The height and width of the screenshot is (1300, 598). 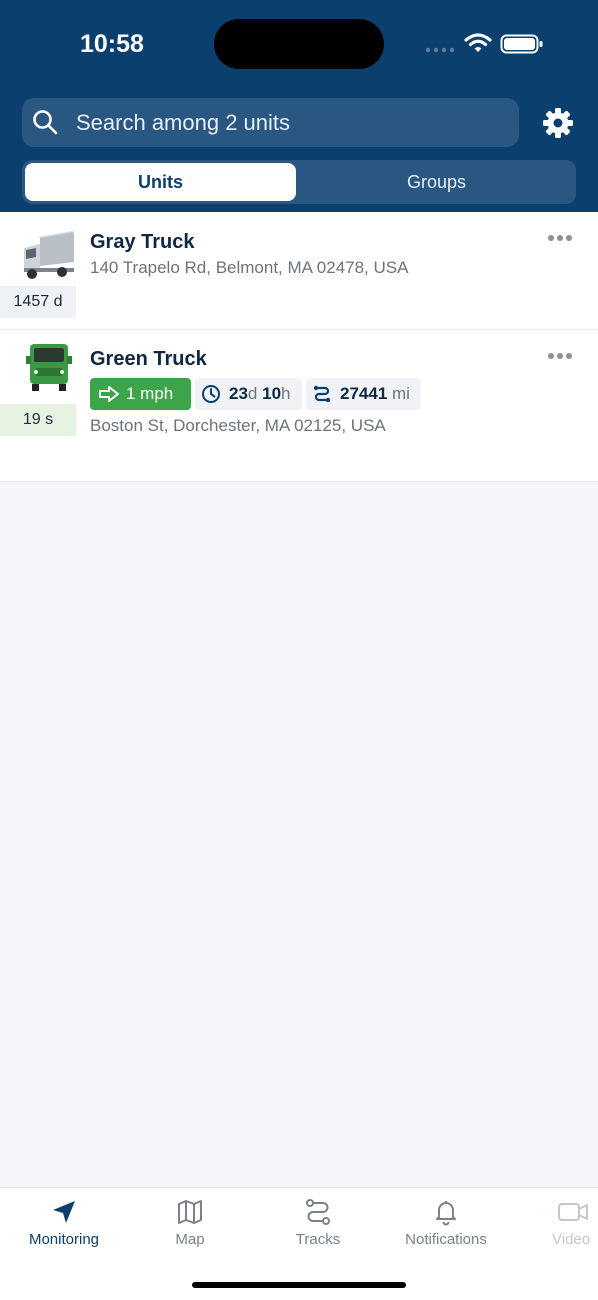 What do you see at coordinates (436, 182) in the screenshot?
I see `tab-groups: Groups` at bounding box center [436, 182].